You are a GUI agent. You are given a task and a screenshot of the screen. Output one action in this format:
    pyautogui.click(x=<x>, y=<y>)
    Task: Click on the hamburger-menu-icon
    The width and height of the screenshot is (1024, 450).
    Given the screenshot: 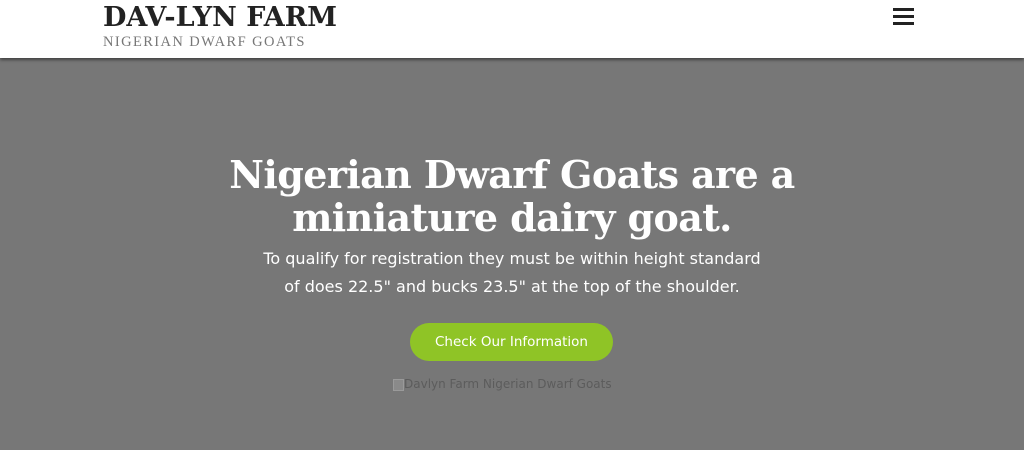 What is the action you would take?
    pyautogui.click(x=903, y=17)
    